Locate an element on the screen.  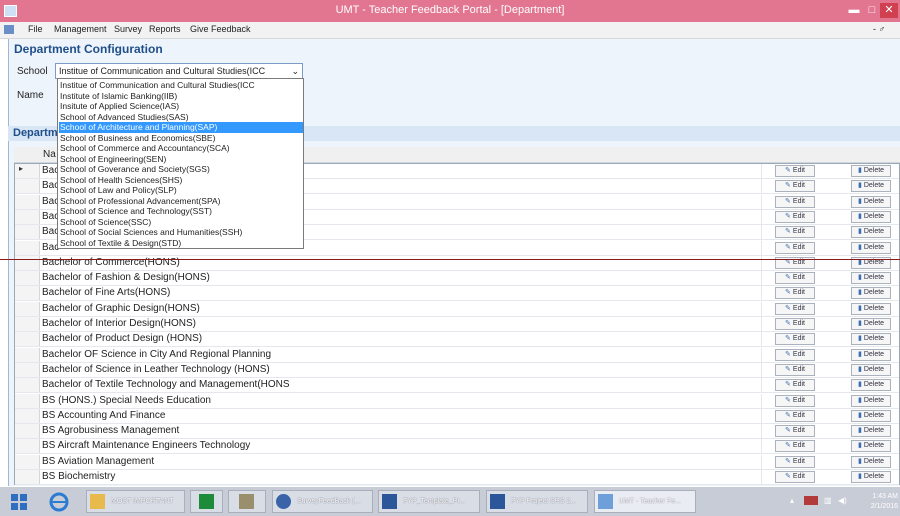
volume-icon: ◀) is located at coordinates (842, 500).